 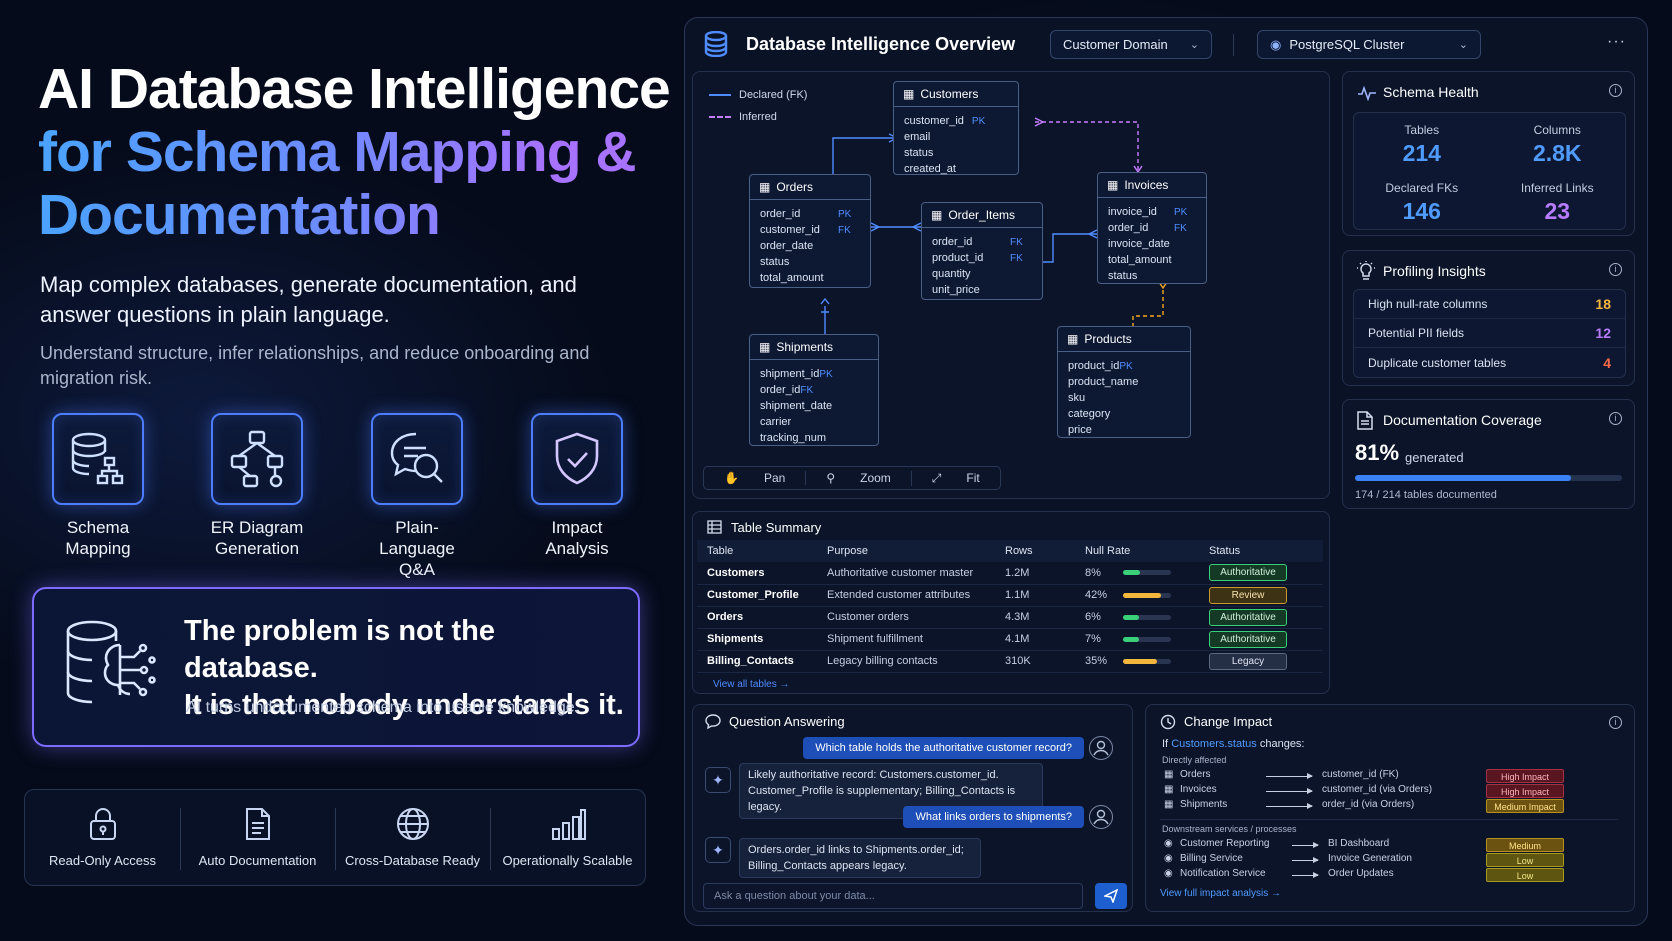 What do you see at coordinates (906, 639) in the screenshot?
I see `purpose-cell: Shipment fulfillment` at bounding box center [906, 639].